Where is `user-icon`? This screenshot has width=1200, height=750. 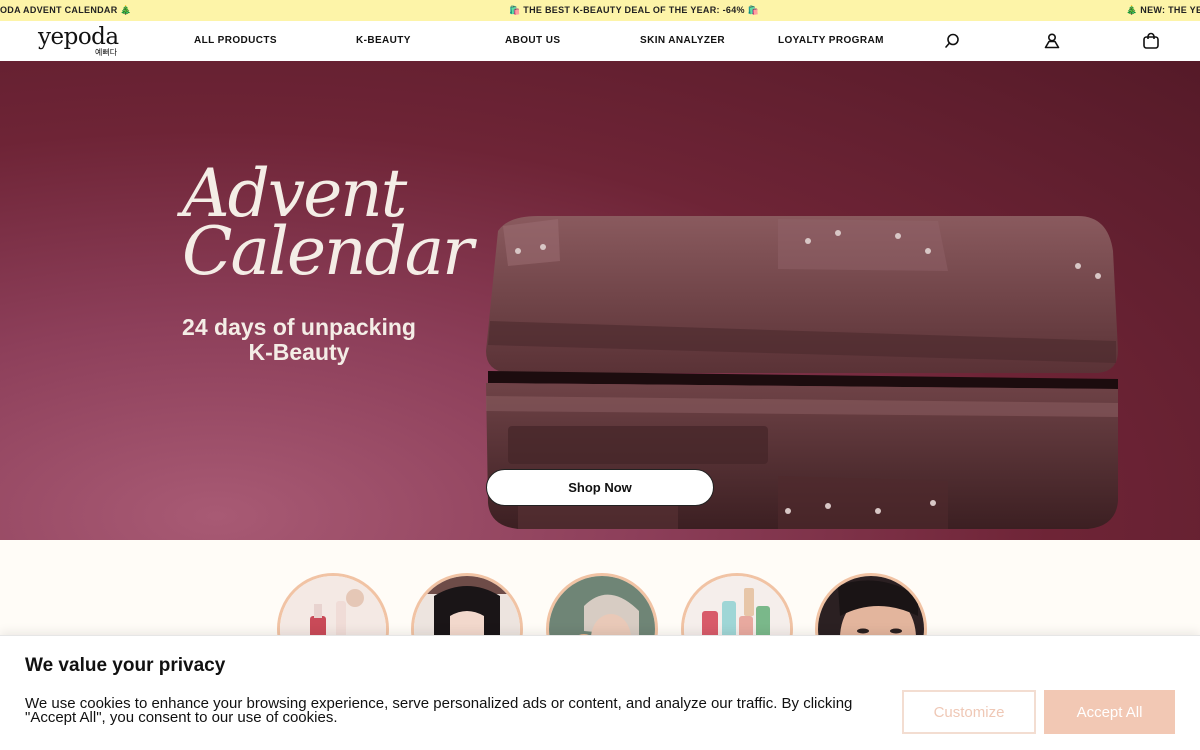 user-icon is located at coordinates (1052, 41).